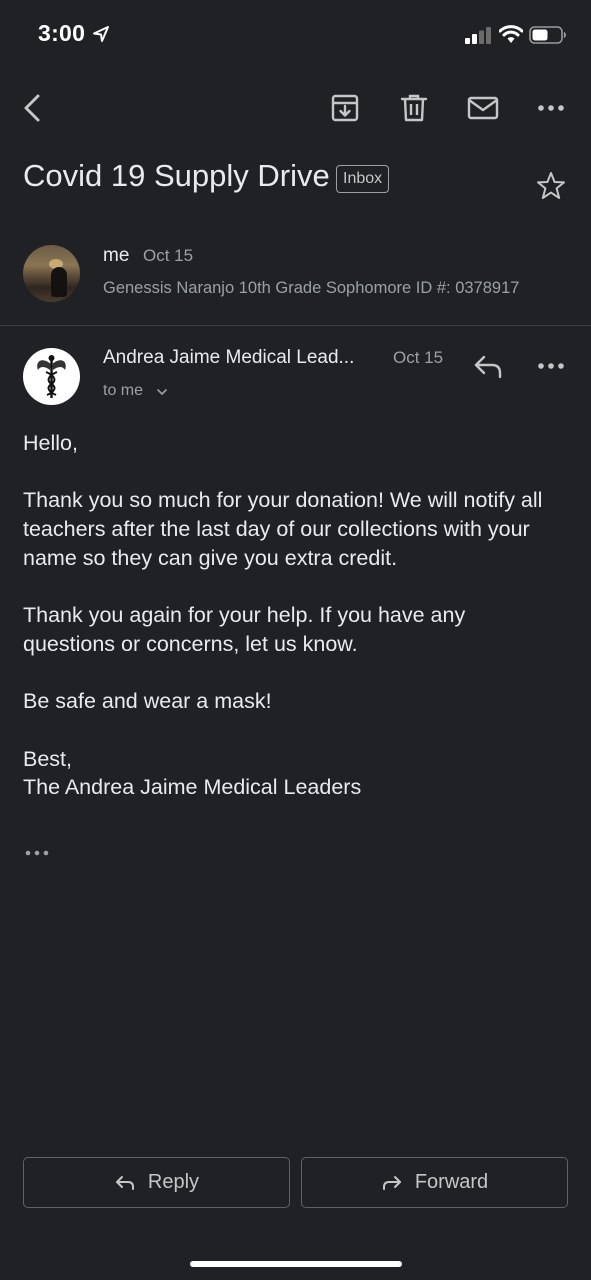  I want to click on sender-avatar-logo, so click(51, 376).